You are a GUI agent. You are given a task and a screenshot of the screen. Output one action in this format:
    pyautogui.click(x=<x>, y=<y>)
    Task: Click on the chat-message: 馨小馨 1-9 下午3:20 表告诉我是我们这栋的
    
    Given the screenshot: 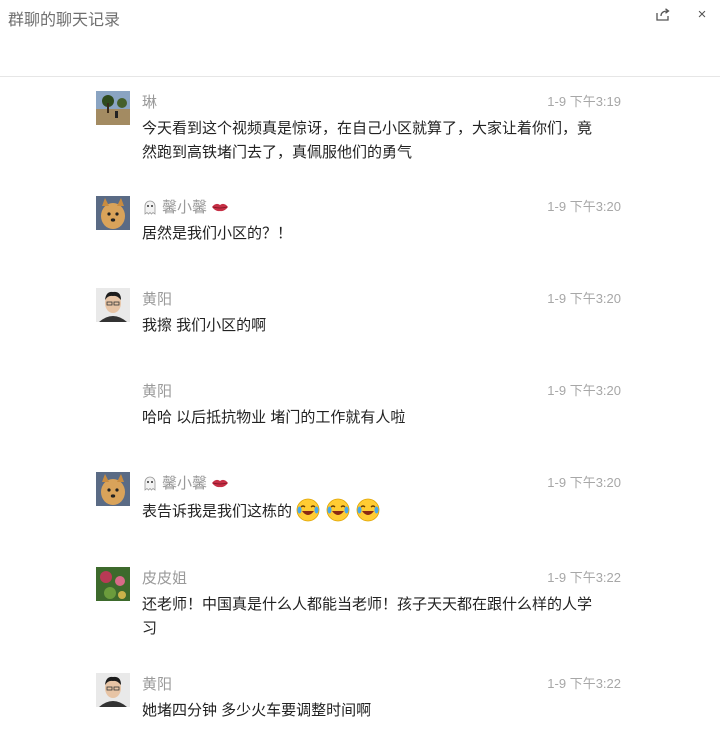 What is the action you would take?
    pyautogui.click(x=361, y=502)
    